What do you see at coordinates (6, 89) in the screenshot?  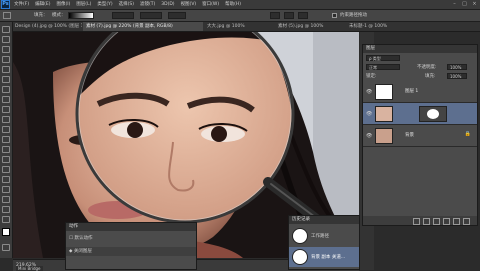 I see `healing-tool-icon` at bounding box center [6, 89].